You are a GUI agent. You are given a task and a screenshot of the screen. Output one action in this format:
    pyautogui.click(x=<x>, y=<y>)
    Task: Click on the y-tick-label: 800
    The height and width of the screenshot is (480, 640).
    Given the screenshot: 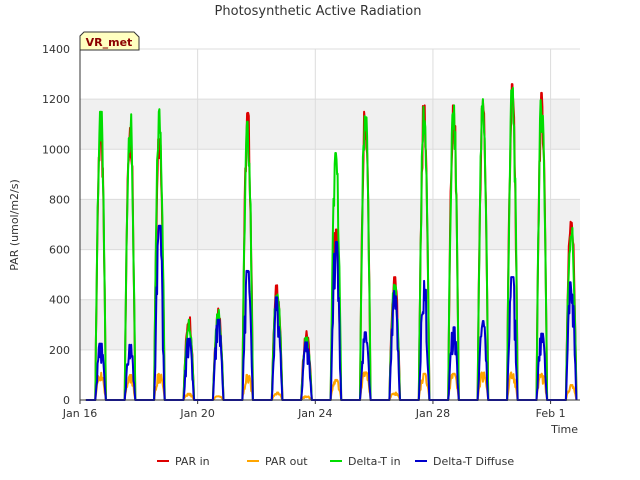 What is the action you would take?
    pyautogui.click(x=59, y=199)
    